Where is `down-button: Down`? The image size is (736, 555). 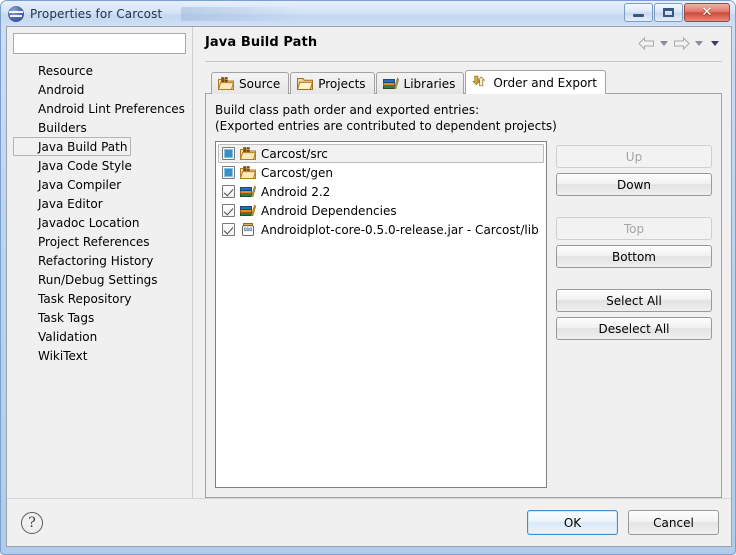
down-button: Down is located at coordinates (634, 184).